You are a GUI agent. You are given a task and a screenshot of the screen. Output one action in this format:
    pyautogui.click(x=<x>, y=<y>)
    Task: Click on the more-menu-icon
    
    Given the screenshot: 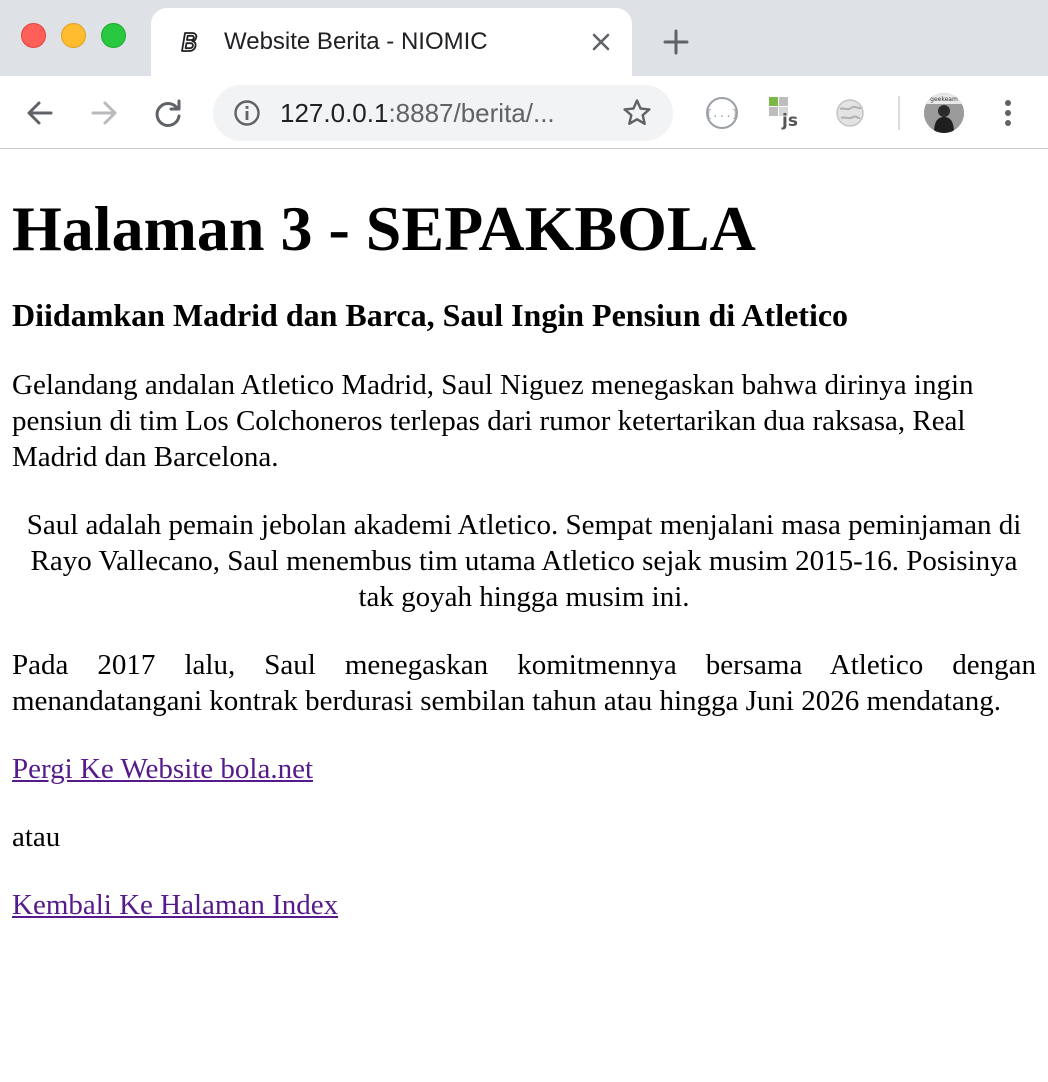 What is the action you would take?
    pyautogui.click(x=1008, y=113)
    